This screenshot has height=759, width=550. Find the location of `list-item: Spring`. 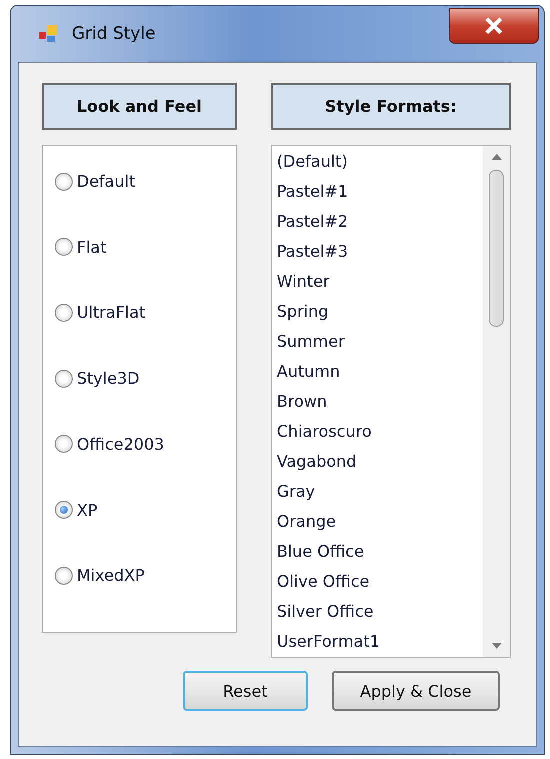

list-item: Spring is located at coordinates (380, 312).